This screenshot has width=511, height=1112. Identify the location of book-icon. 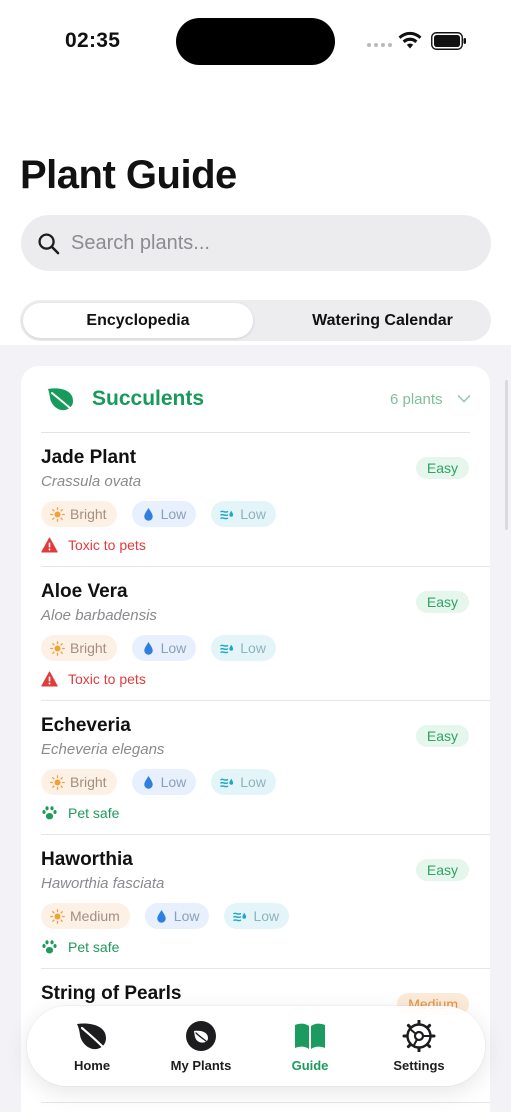
(310, 1036).